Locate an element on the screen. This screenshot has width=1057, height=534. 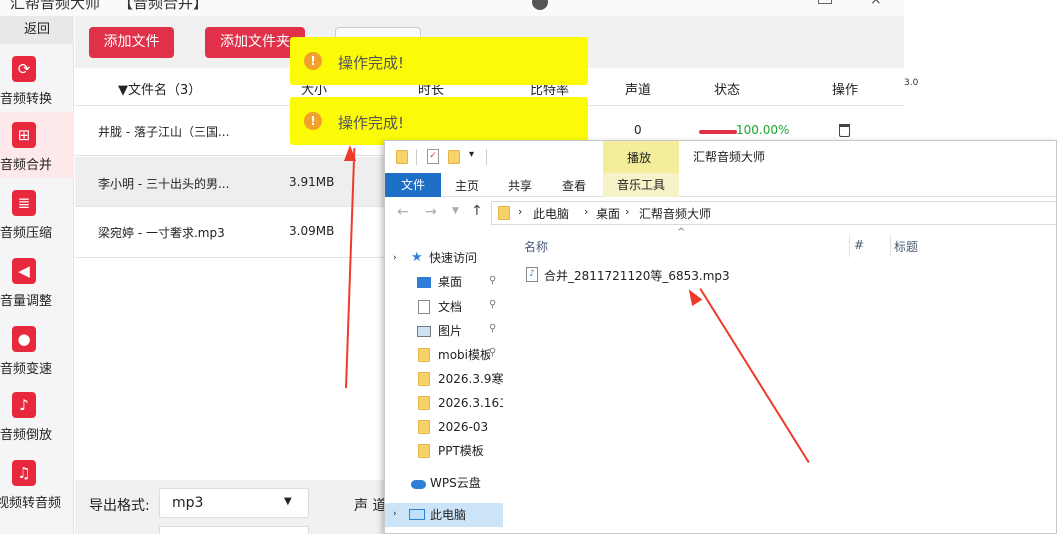
address-row: ← → ▼ ↑ › 此电脑 › 桌面 › 汇帮音频大师 is located at coordinates (720, 213).